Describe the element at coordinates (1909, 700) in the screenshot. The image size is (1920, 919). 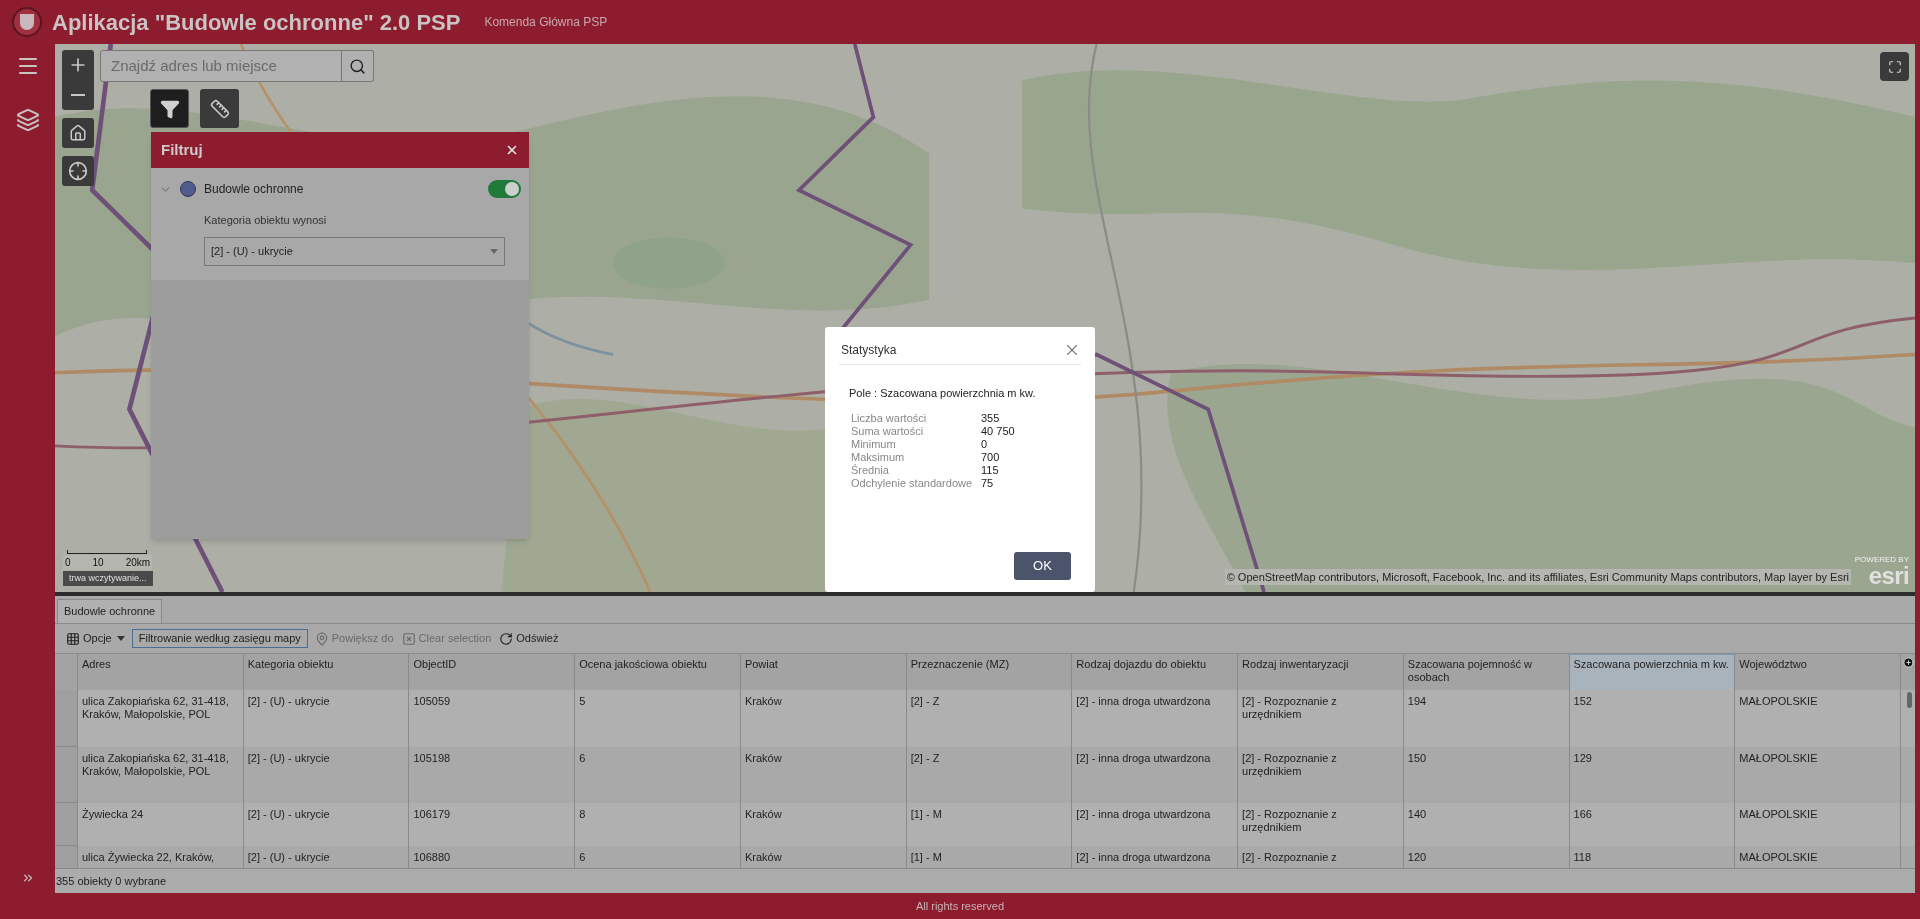
I see `scrollbar` at that location.